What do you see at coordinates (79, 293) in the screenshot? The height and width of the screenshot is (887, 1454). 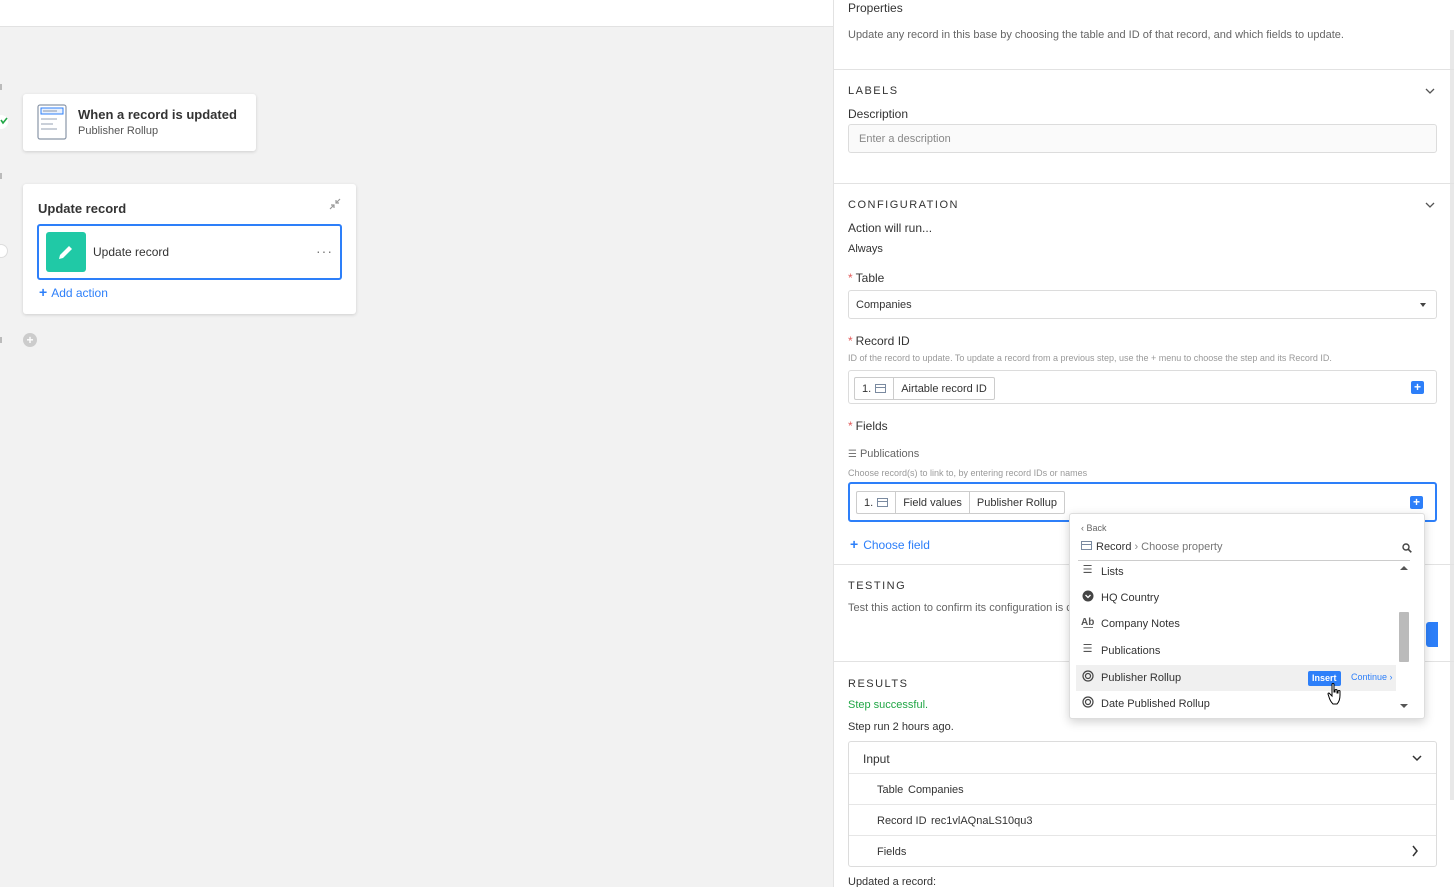 I see `add-action-label: Add action` at bounding box center [79, 293].